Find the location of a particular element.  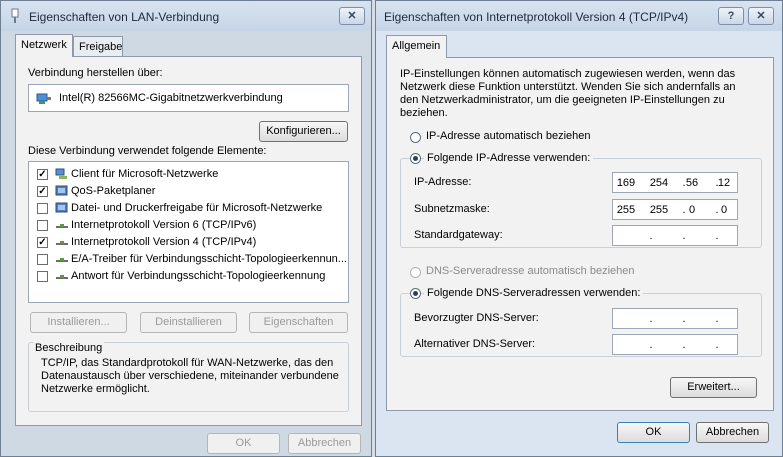

ipv4-cancel-button: Abbrechen is located at coordinates (732, 432).